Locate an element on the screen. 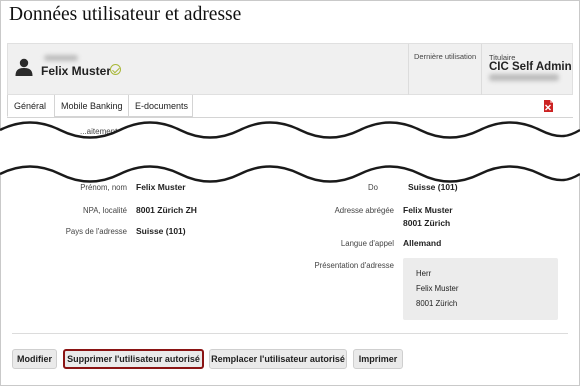  address-presentation-line: Felix Muster is located at coordinates (437, 288).